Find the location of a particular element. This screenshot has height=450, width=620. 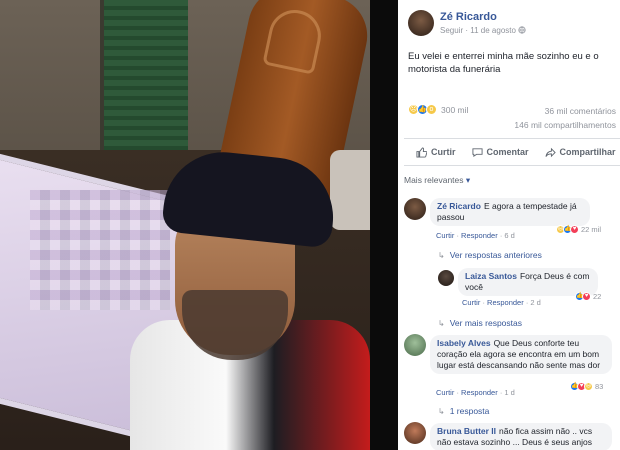

comment-reactions: 👍 ♥ 22 is located at coordinates (588, 296).